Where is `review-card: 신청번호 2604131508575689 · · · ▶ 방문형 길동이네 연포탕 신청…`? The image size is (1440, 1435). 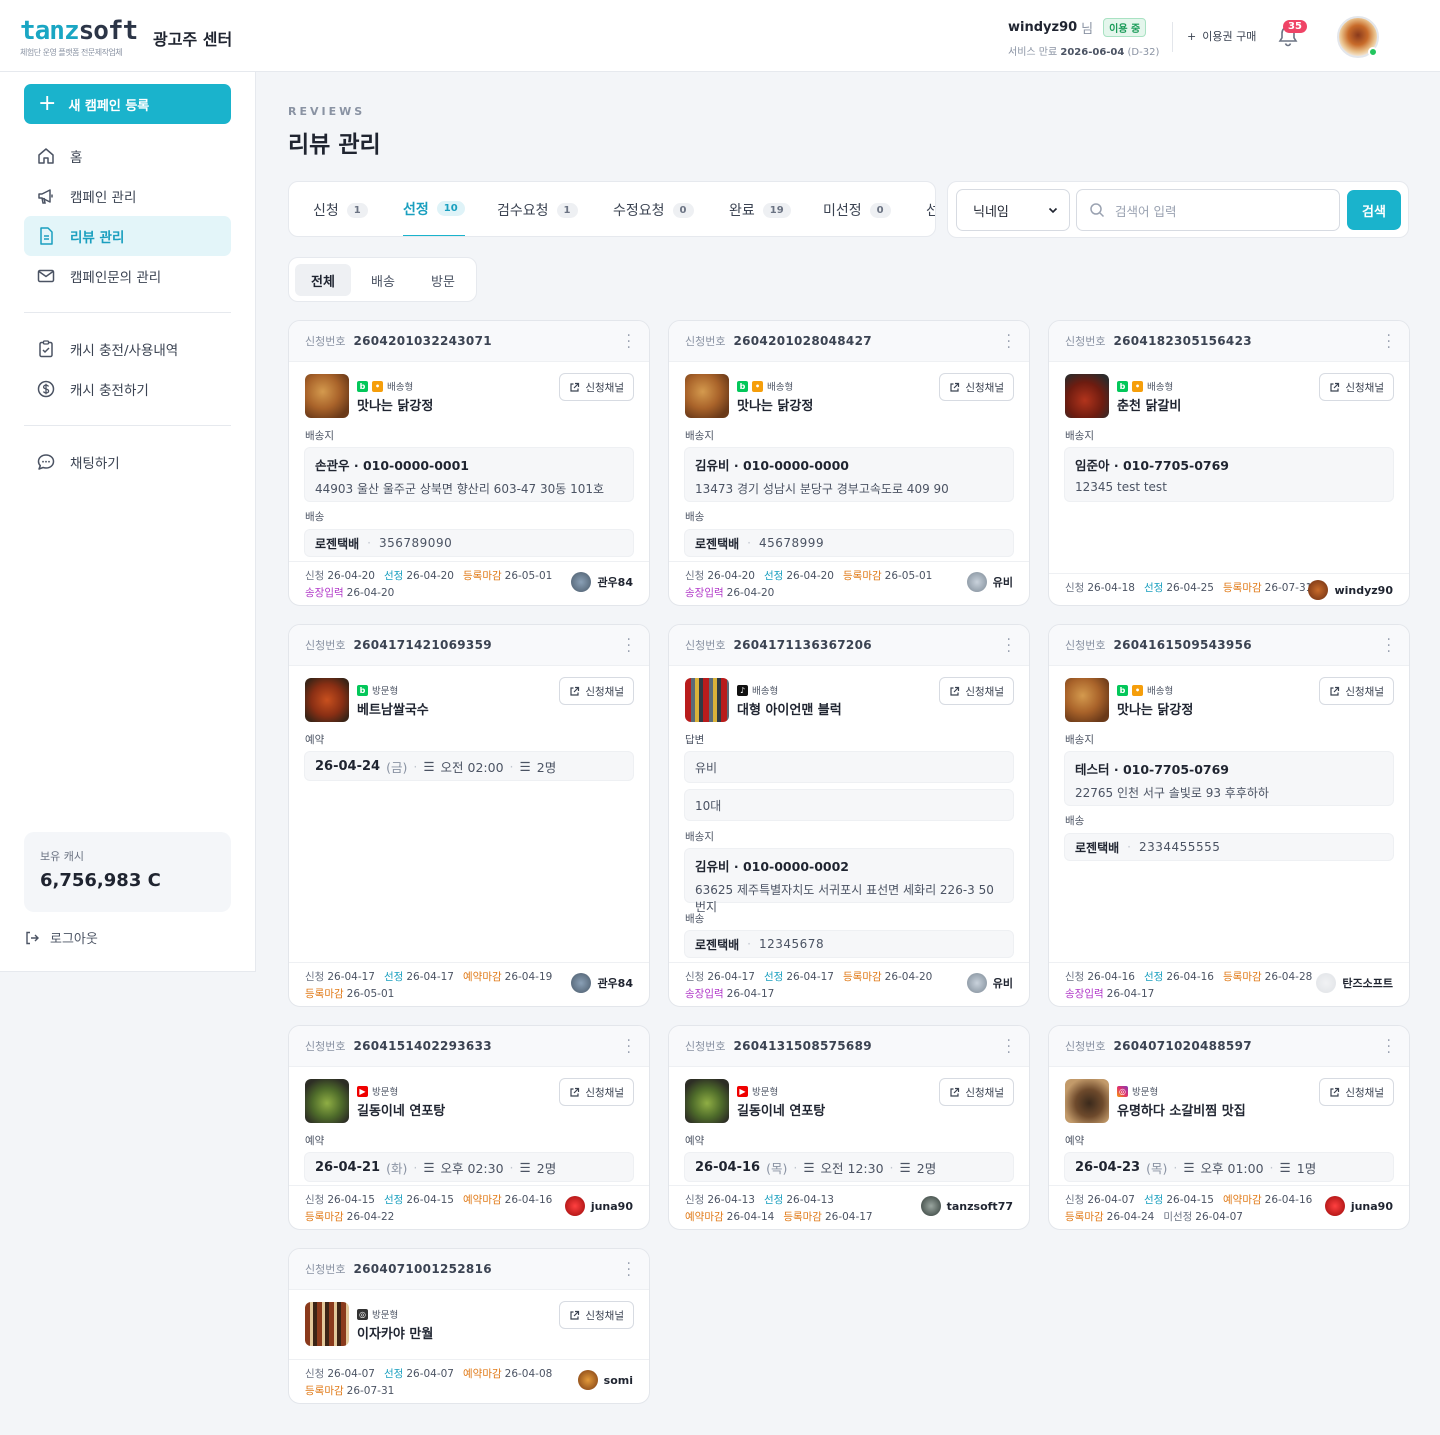 review-card: 신청번호 2604131508575689 · · · ▶ 방문형 길동이네 연포탕 신청… is located at coordinates (849, 1127).